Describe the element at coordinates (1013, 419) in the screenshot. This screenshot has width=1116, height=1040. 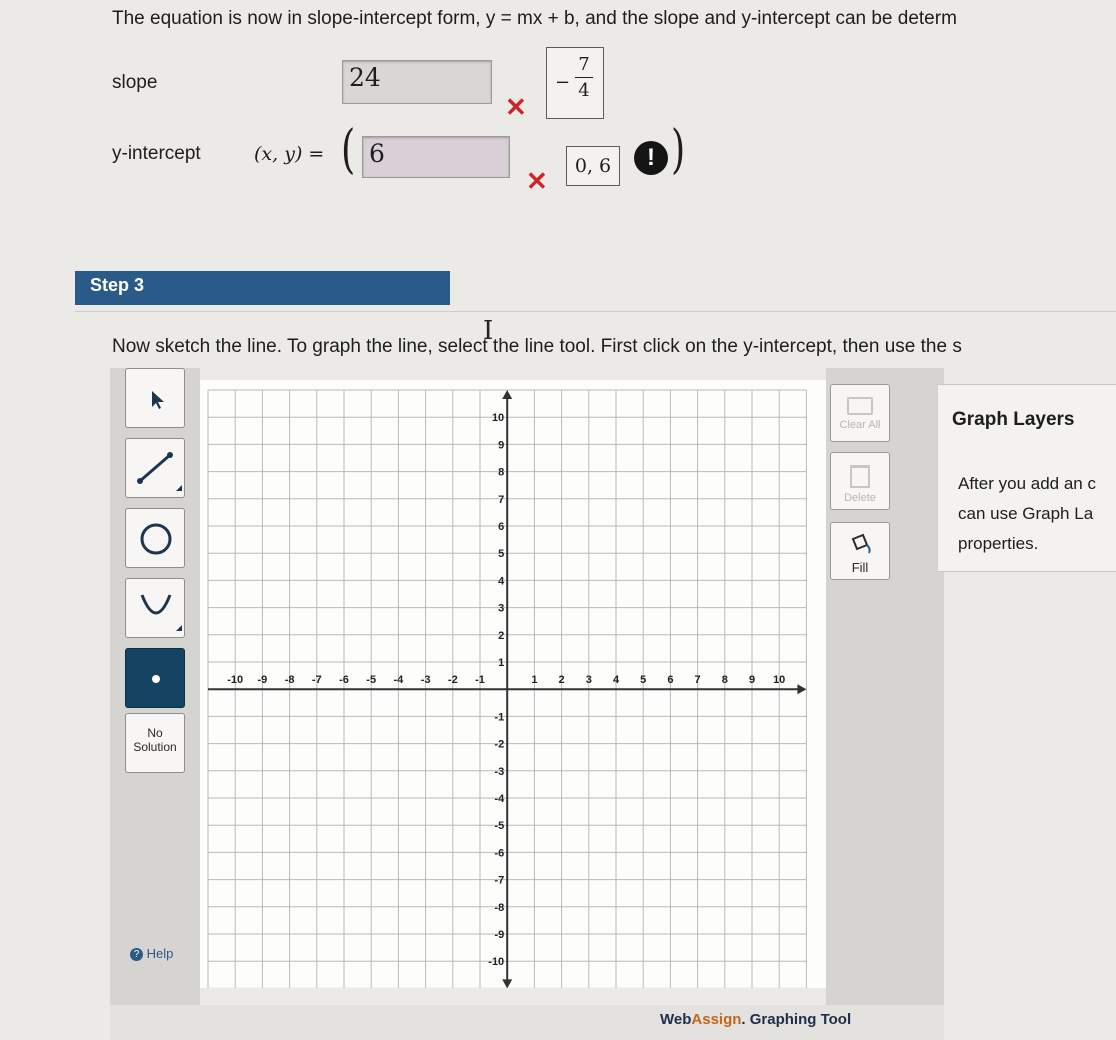
I see `graph-layers-title: Graph Layers` at that location.